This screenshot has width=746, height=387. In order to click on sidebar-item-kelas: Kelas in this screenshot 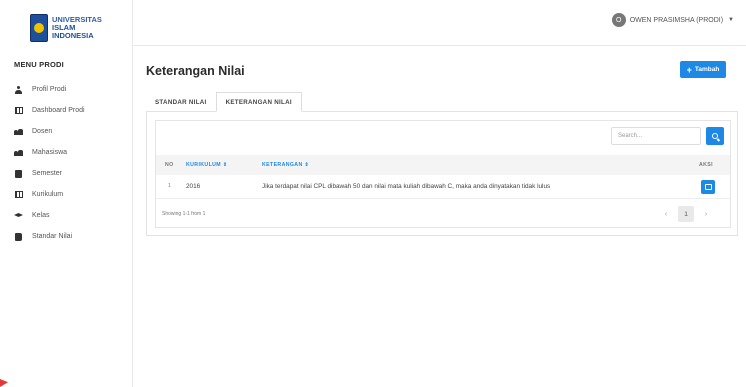, I will do `click(49, 215)`.